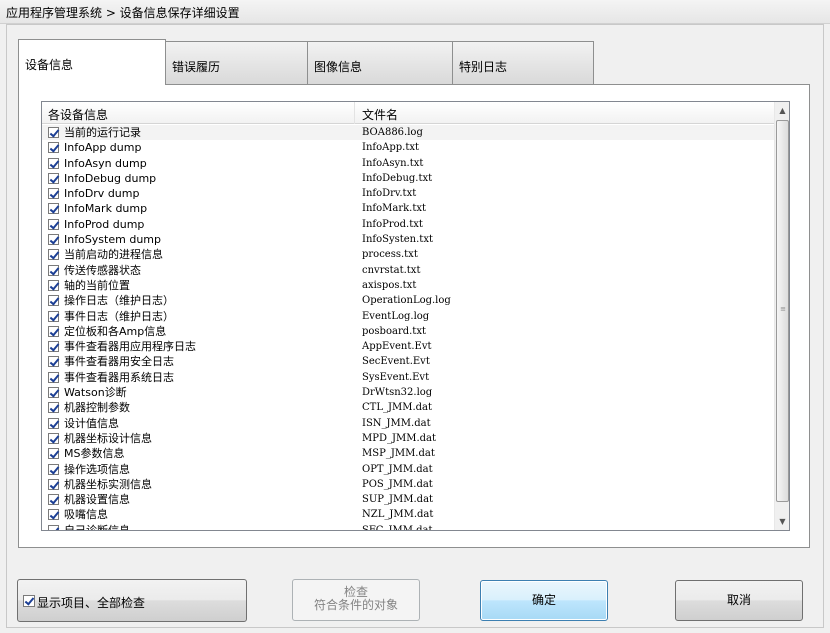  I want to click on list-row: 传送传感器状态 cnvrstat.txt, so click(409, 270).